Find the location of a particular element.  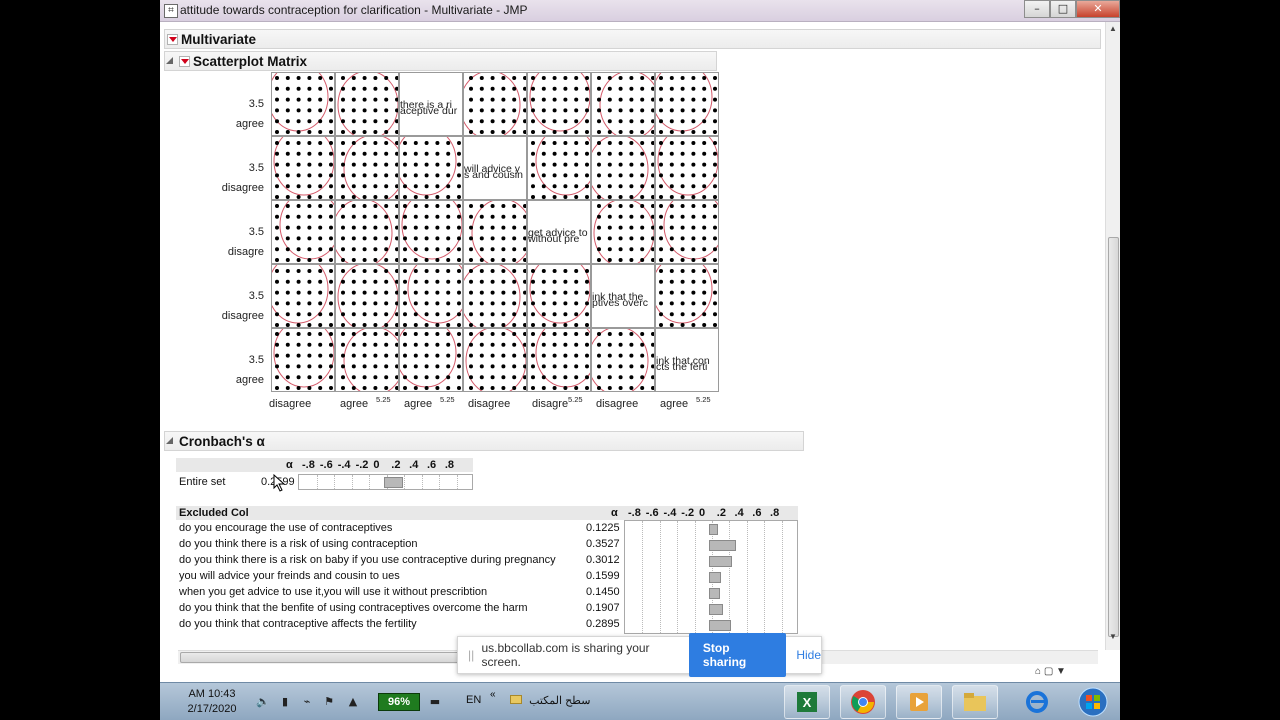

taskbar-media is located at coordinates (919, 702).